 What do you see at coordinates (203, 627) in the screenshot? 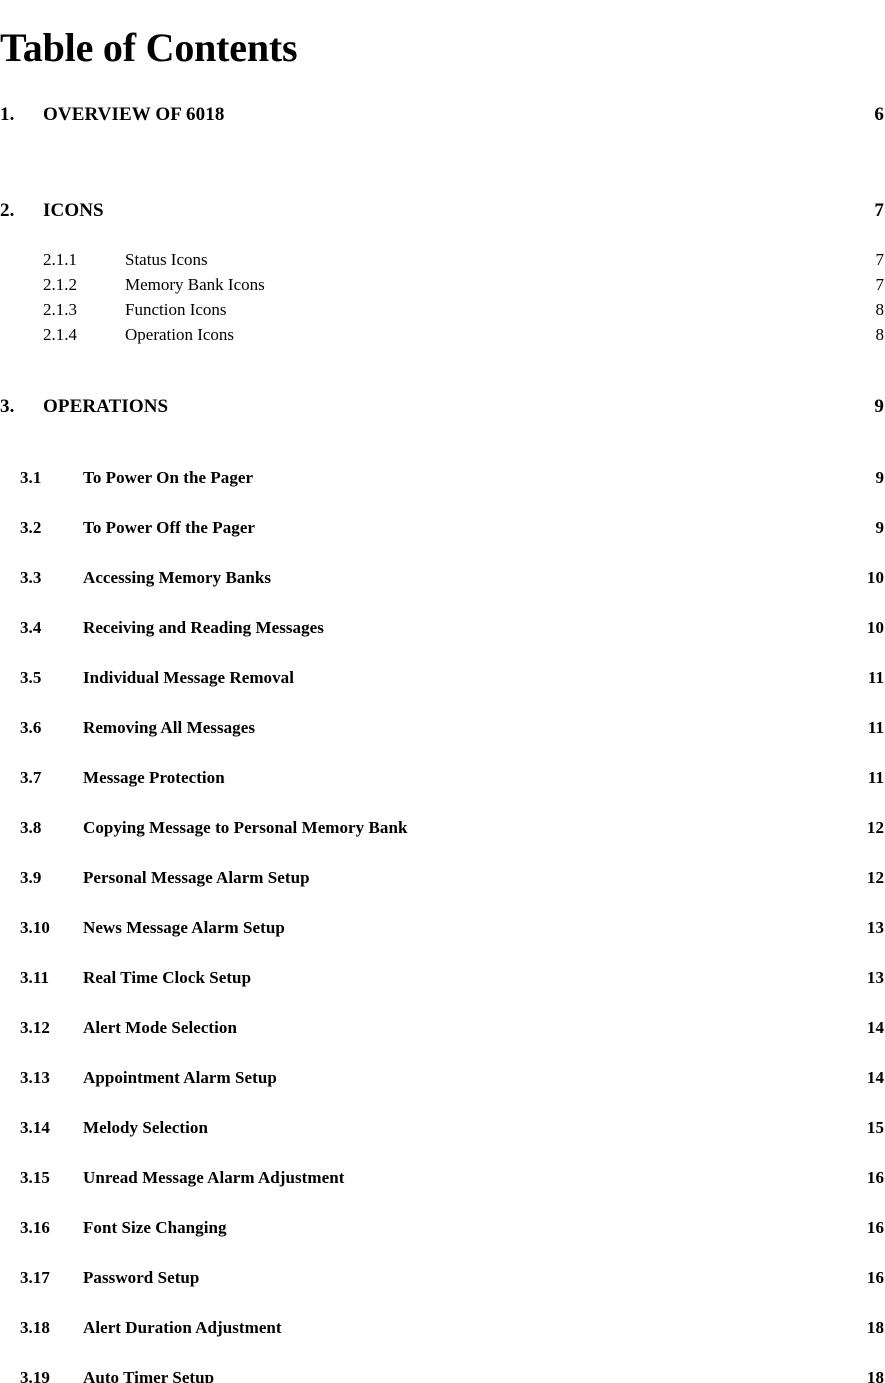
I see `toc-entry-title: Receiving and Reading Messages` at bounding box center [203, 627].